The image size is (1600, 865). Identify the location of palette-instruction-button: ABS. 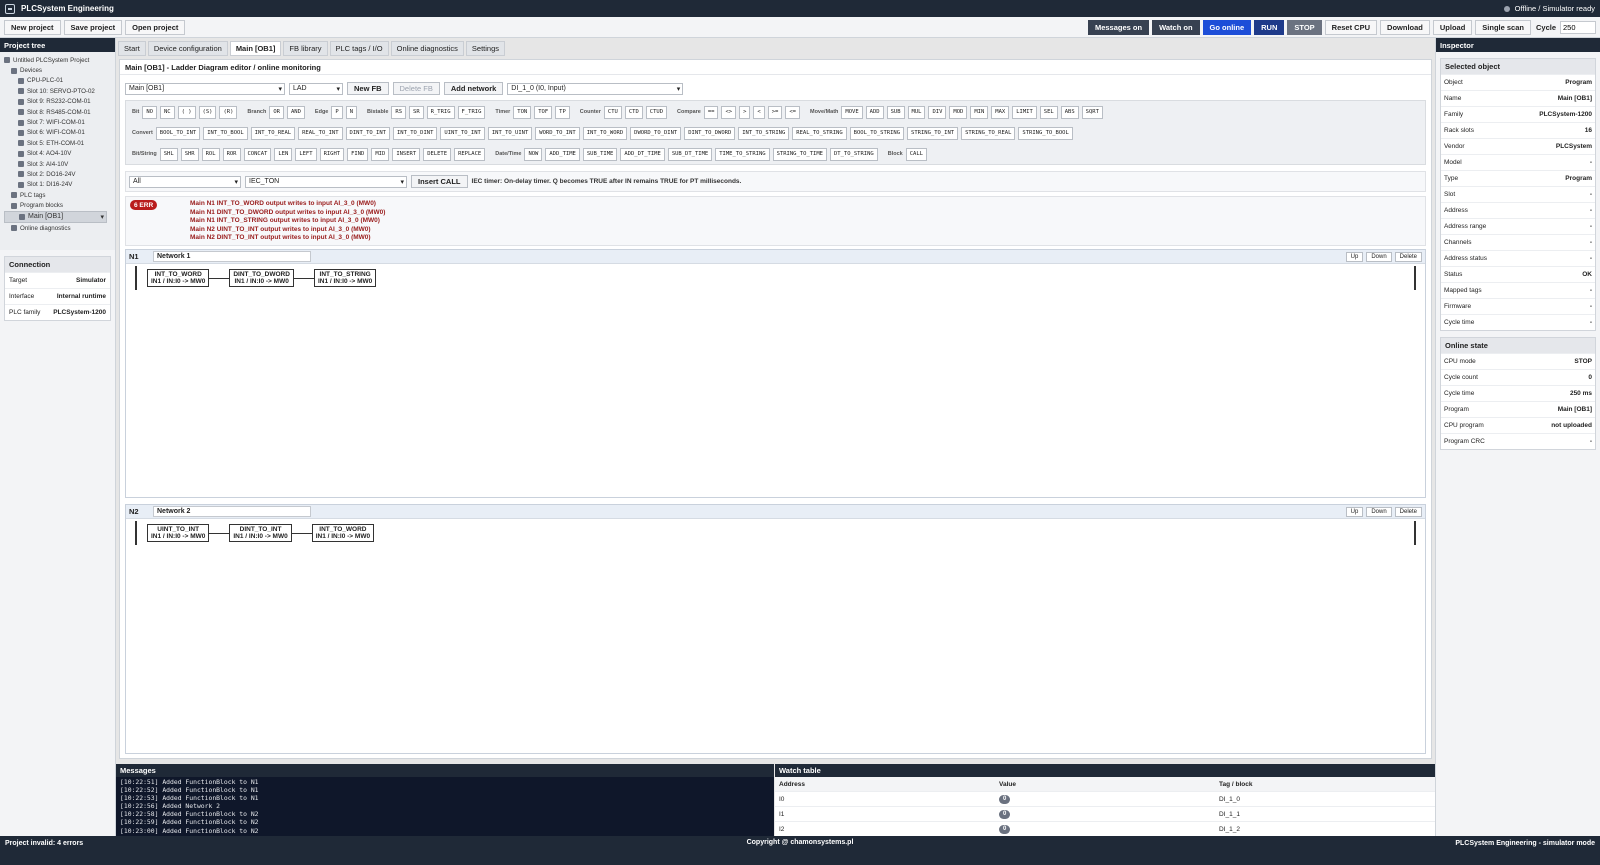
(1069, 112).